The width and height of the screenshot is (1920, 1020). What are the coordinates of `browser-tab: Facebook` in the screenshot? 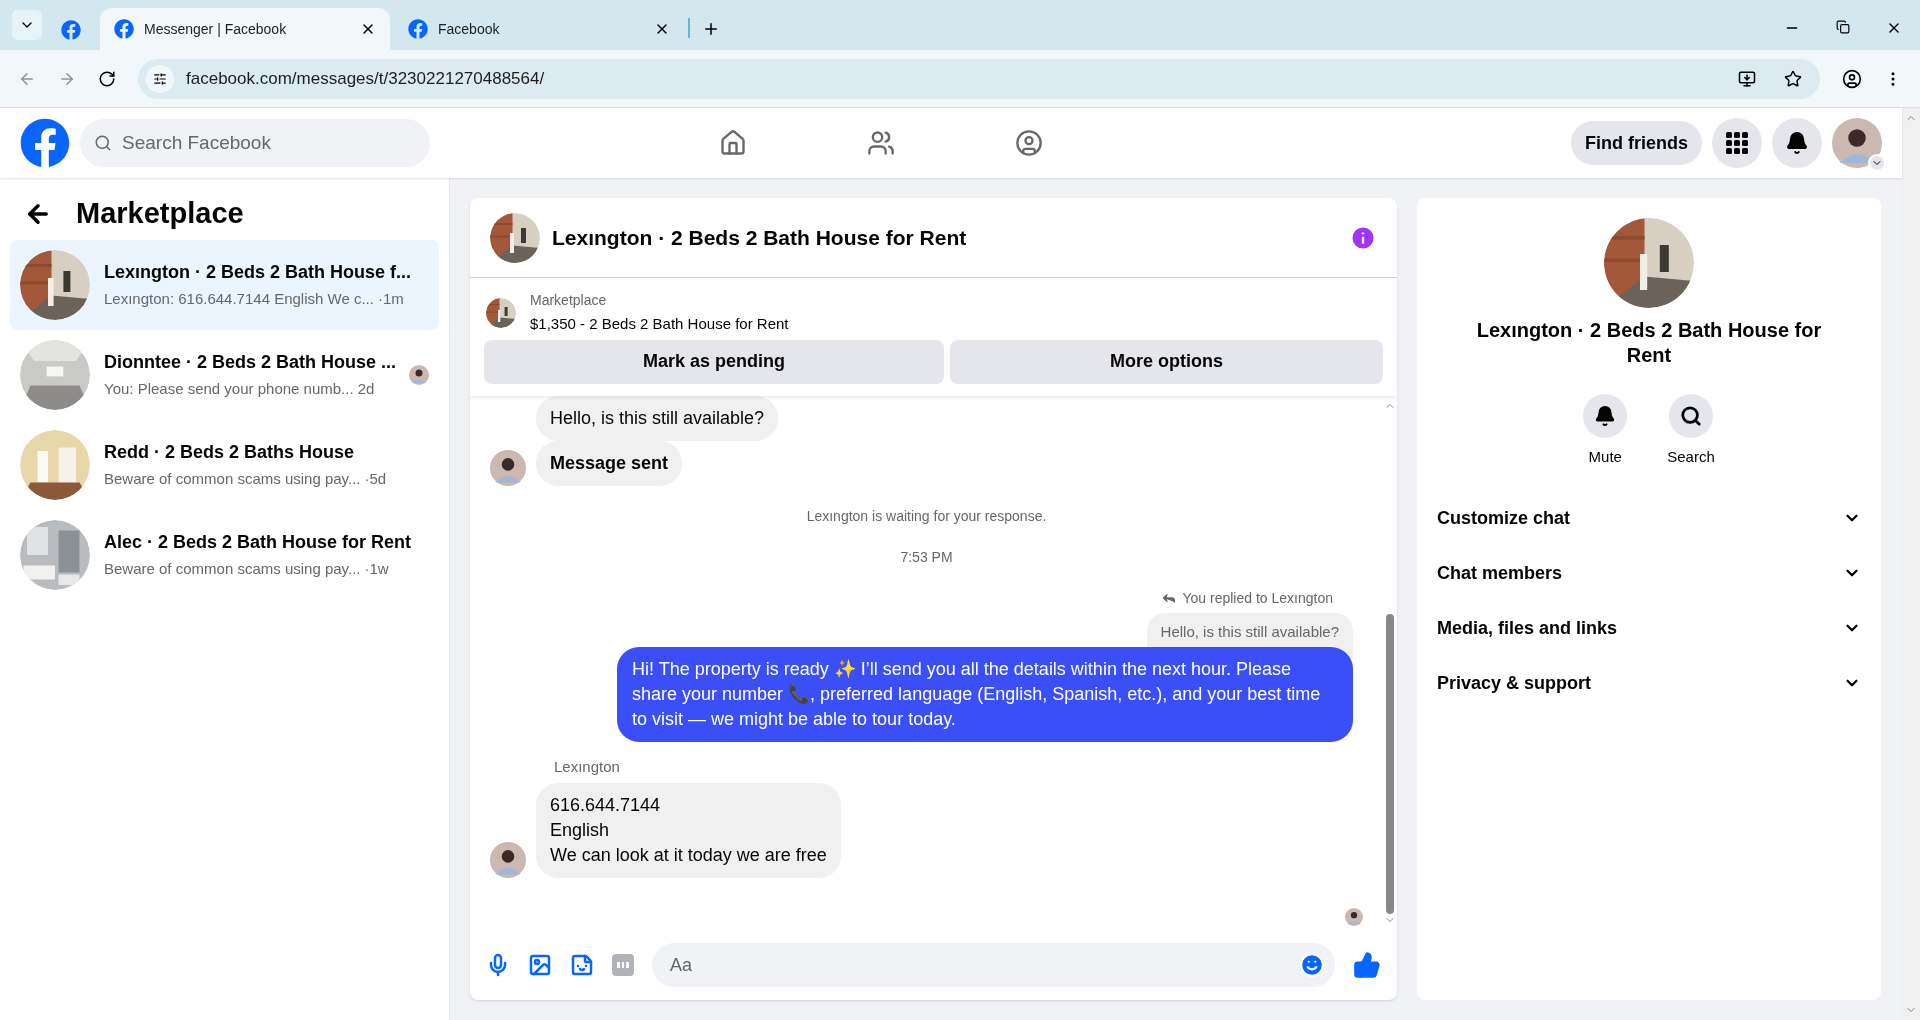 It's located at (539, 29).